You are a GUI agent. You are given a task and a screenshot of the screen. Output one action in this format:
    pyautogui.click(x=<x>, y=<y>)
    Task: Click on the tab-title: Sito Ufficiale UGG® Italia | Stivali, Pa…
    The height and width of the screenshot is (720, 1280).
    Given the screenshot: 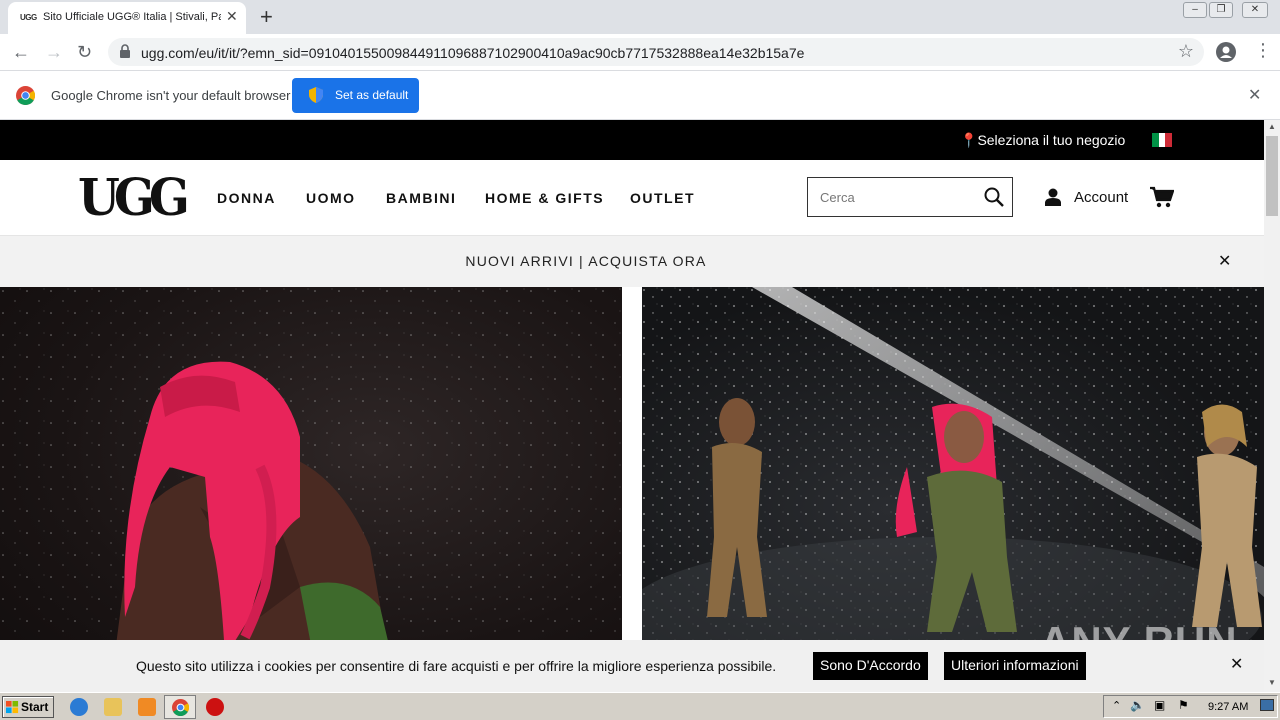 What is the action you would take?
    pyautogui.click(x=132, y=17)
    